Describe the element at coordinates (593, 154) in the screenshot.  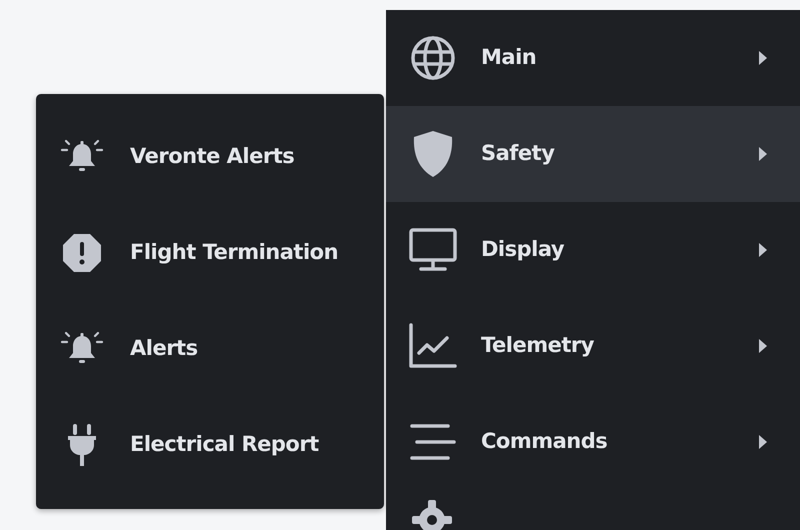
I see `menu-item: Safety` at that location.